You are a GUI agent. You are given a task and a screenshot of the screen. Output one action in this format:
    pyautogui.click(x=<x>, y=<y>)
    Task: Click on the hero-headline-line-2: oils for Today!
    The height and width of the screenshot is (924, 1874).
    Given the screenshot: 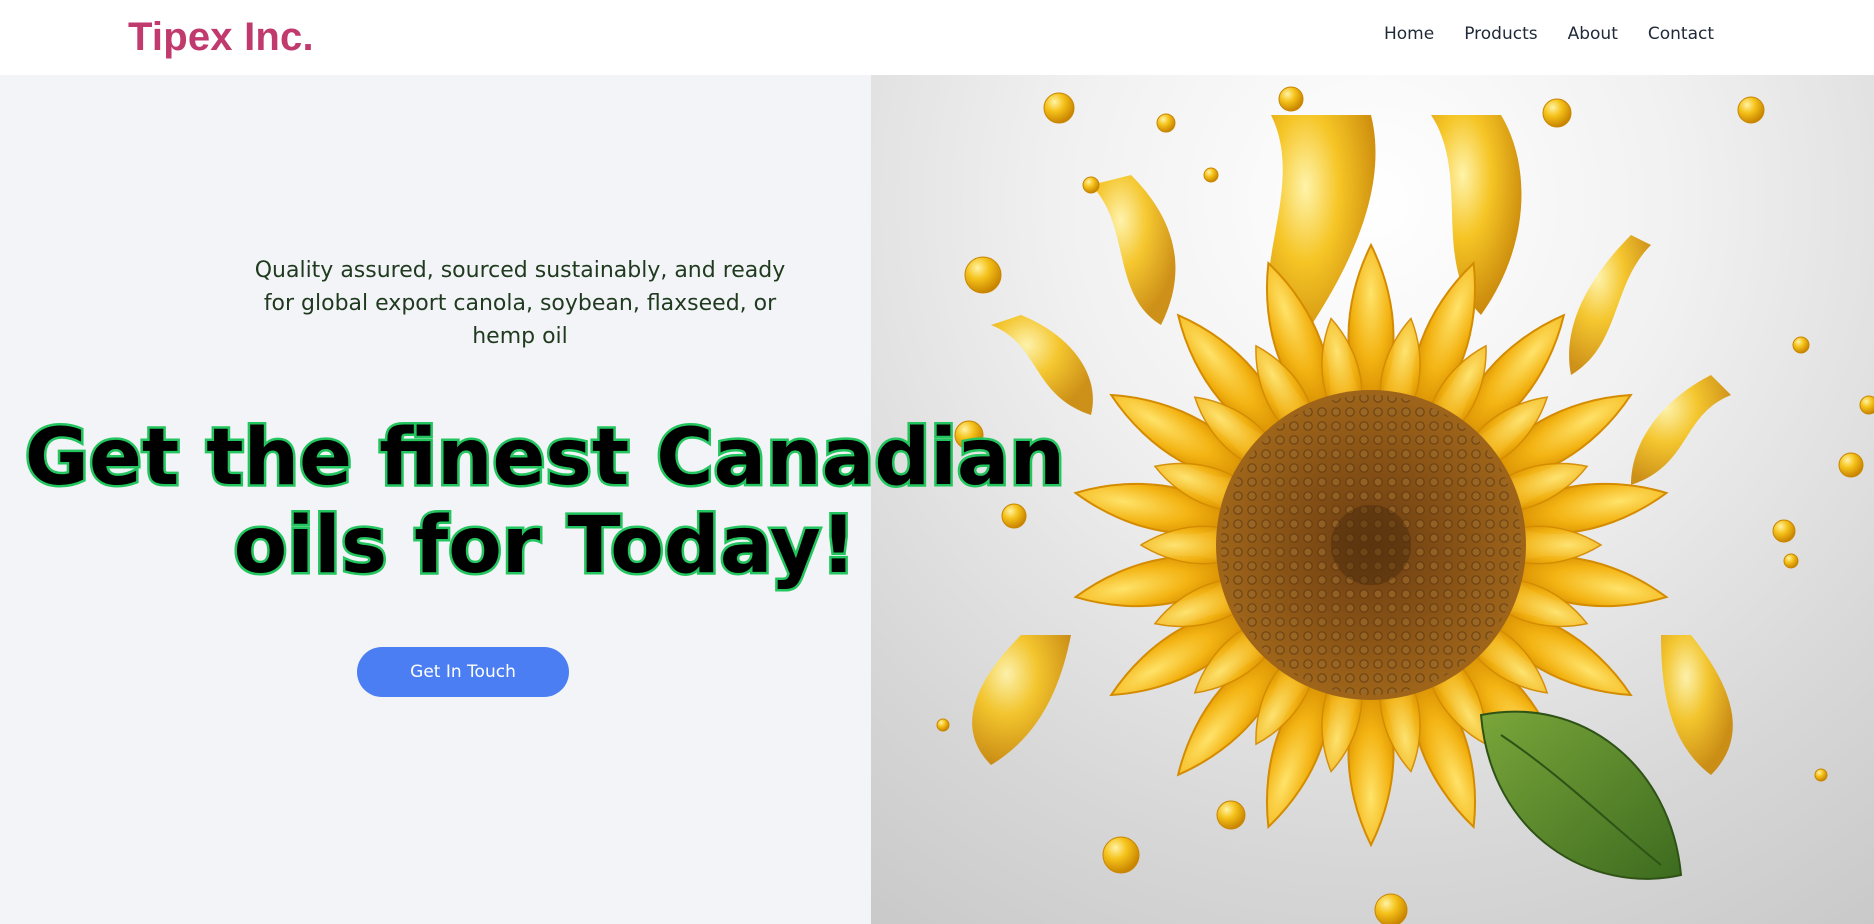 What is the action you would take?
    pyautogui.click(x=545, y=546)
    